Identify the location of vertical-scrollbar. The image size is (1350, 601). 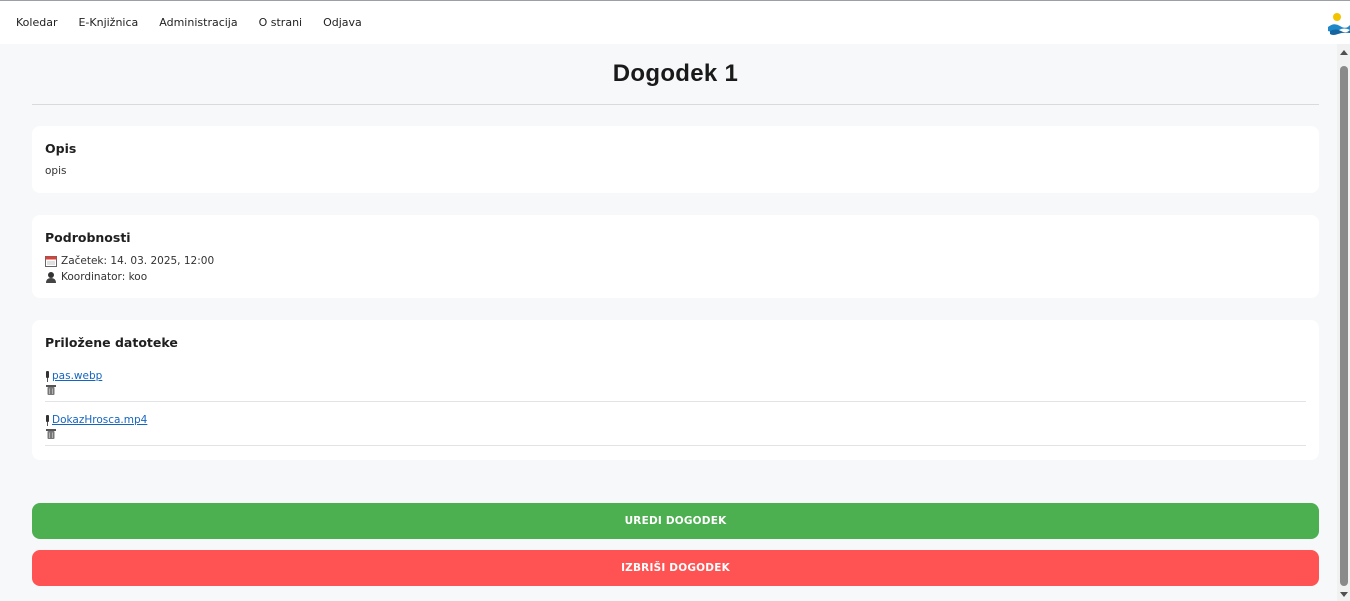
(1343, 322).